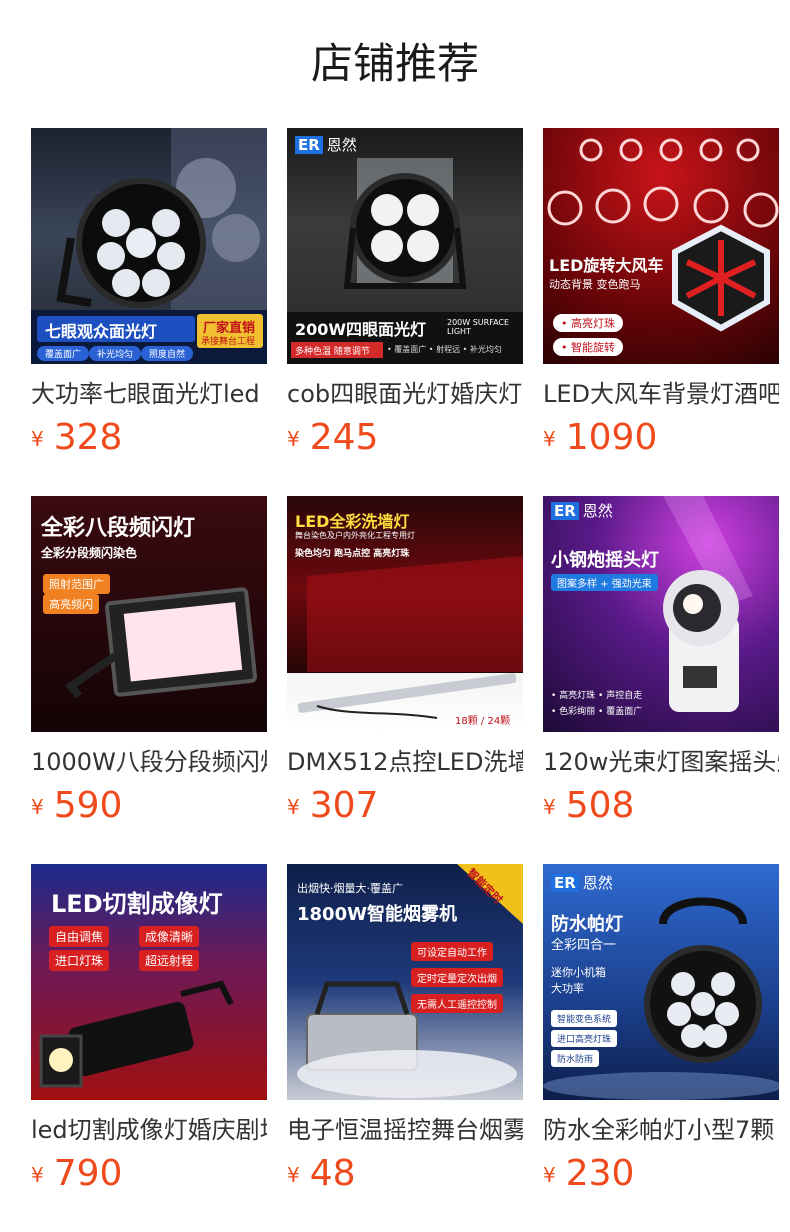  What do you see at coordinates (89, 553) in the screenshot?
I see `sub-text: 全彩分段频闪染色` at bounding box center [89, 553].